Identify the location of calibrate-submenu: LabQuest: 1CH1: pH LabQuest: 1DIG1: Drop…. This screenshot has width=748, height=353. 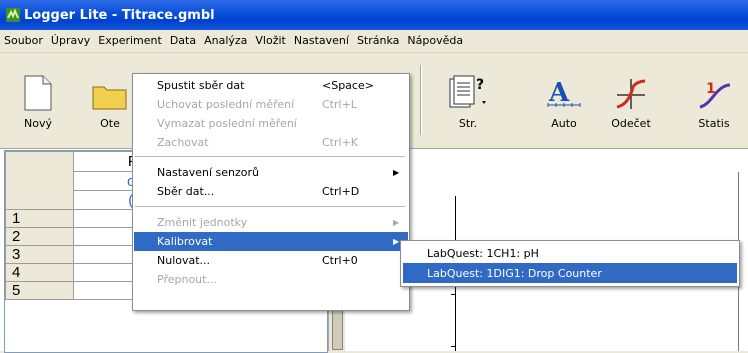
(570, 263).